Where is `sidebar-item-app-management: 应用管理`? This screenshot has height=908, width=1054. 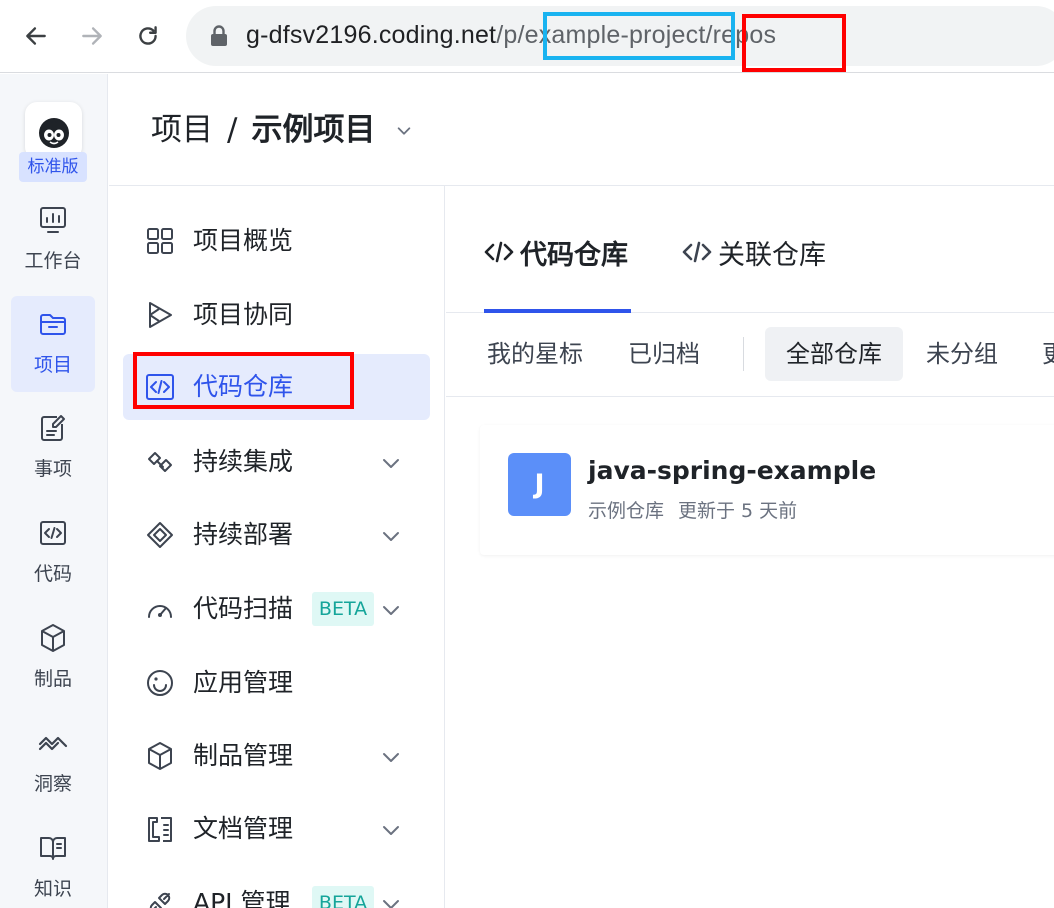 sidebar-item-app-management: 应用管理 is located at coordinates (276, 683).